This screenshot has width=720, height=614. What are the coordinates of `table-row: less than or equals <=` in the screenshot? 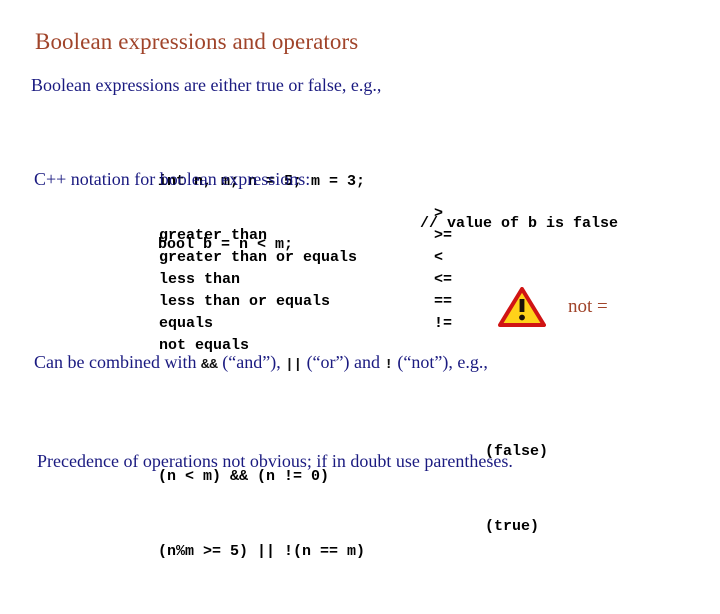 It's located at (278, 289).